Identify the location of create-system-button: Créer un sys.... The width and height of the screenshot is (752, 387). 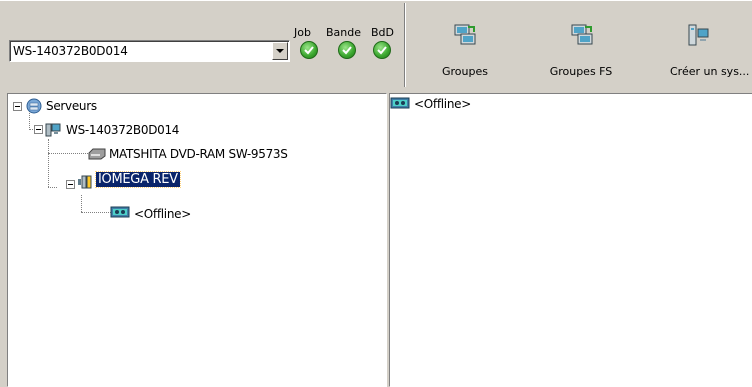
(711, 46).